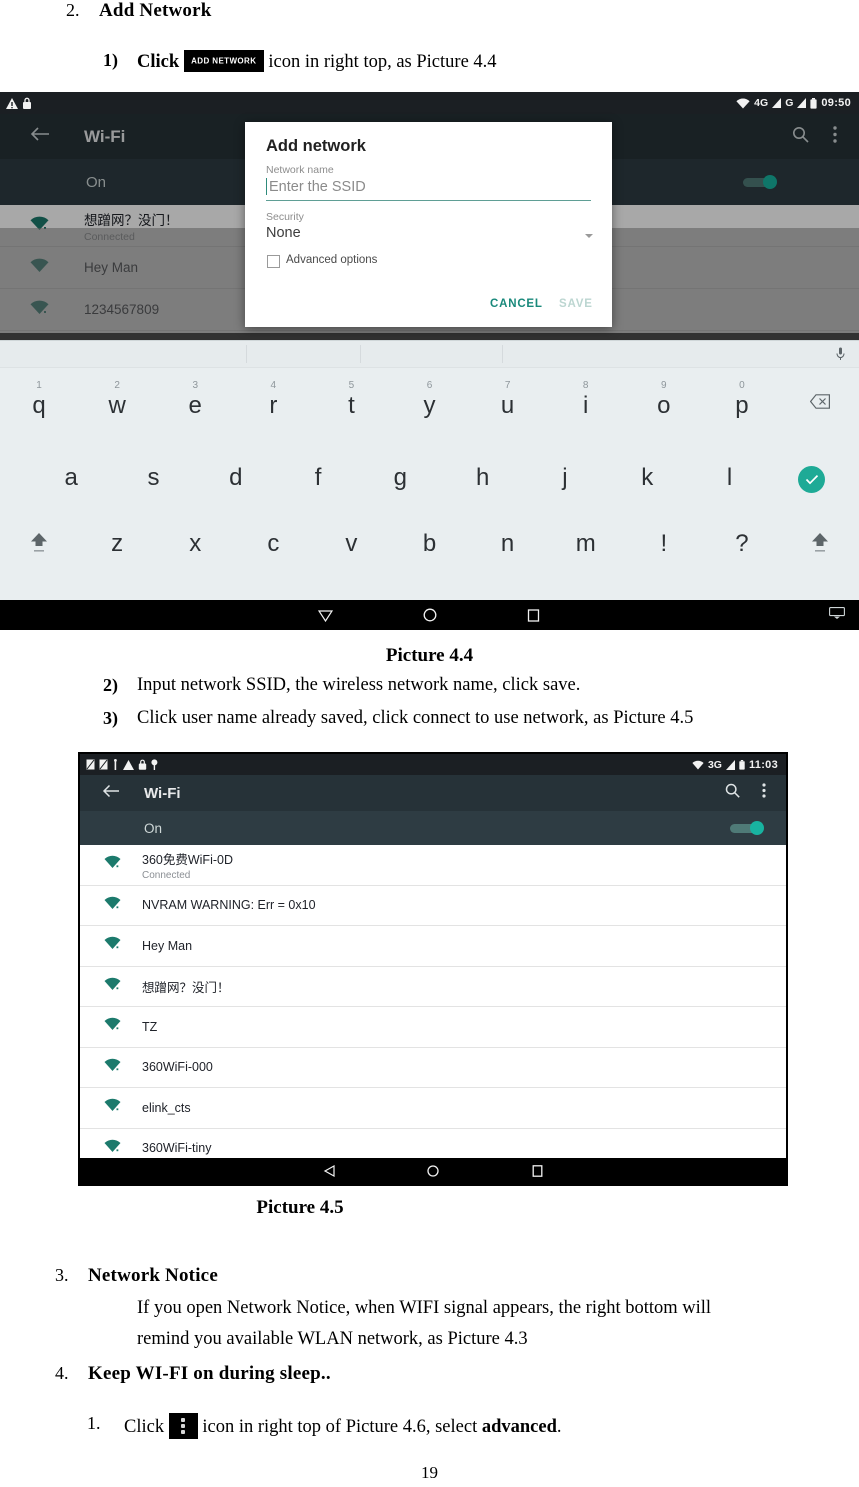 This screenshot has height=1487, width=859. I want to click on key-k: k, so click(647, 478).